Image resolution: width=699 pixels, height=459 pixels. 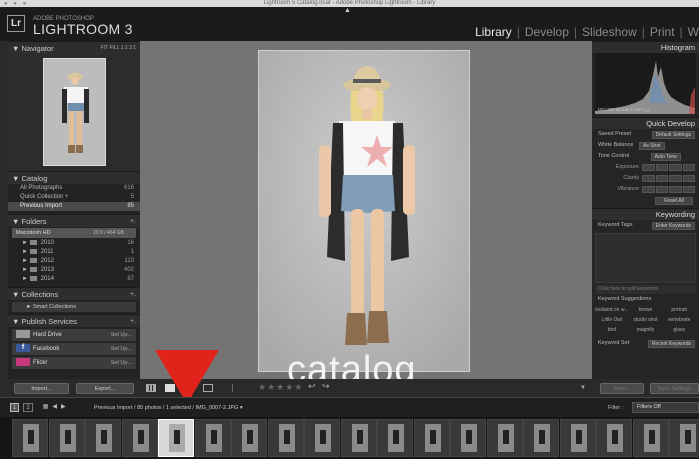 I want to click on module-print: Print, so click(x=662, y=32).